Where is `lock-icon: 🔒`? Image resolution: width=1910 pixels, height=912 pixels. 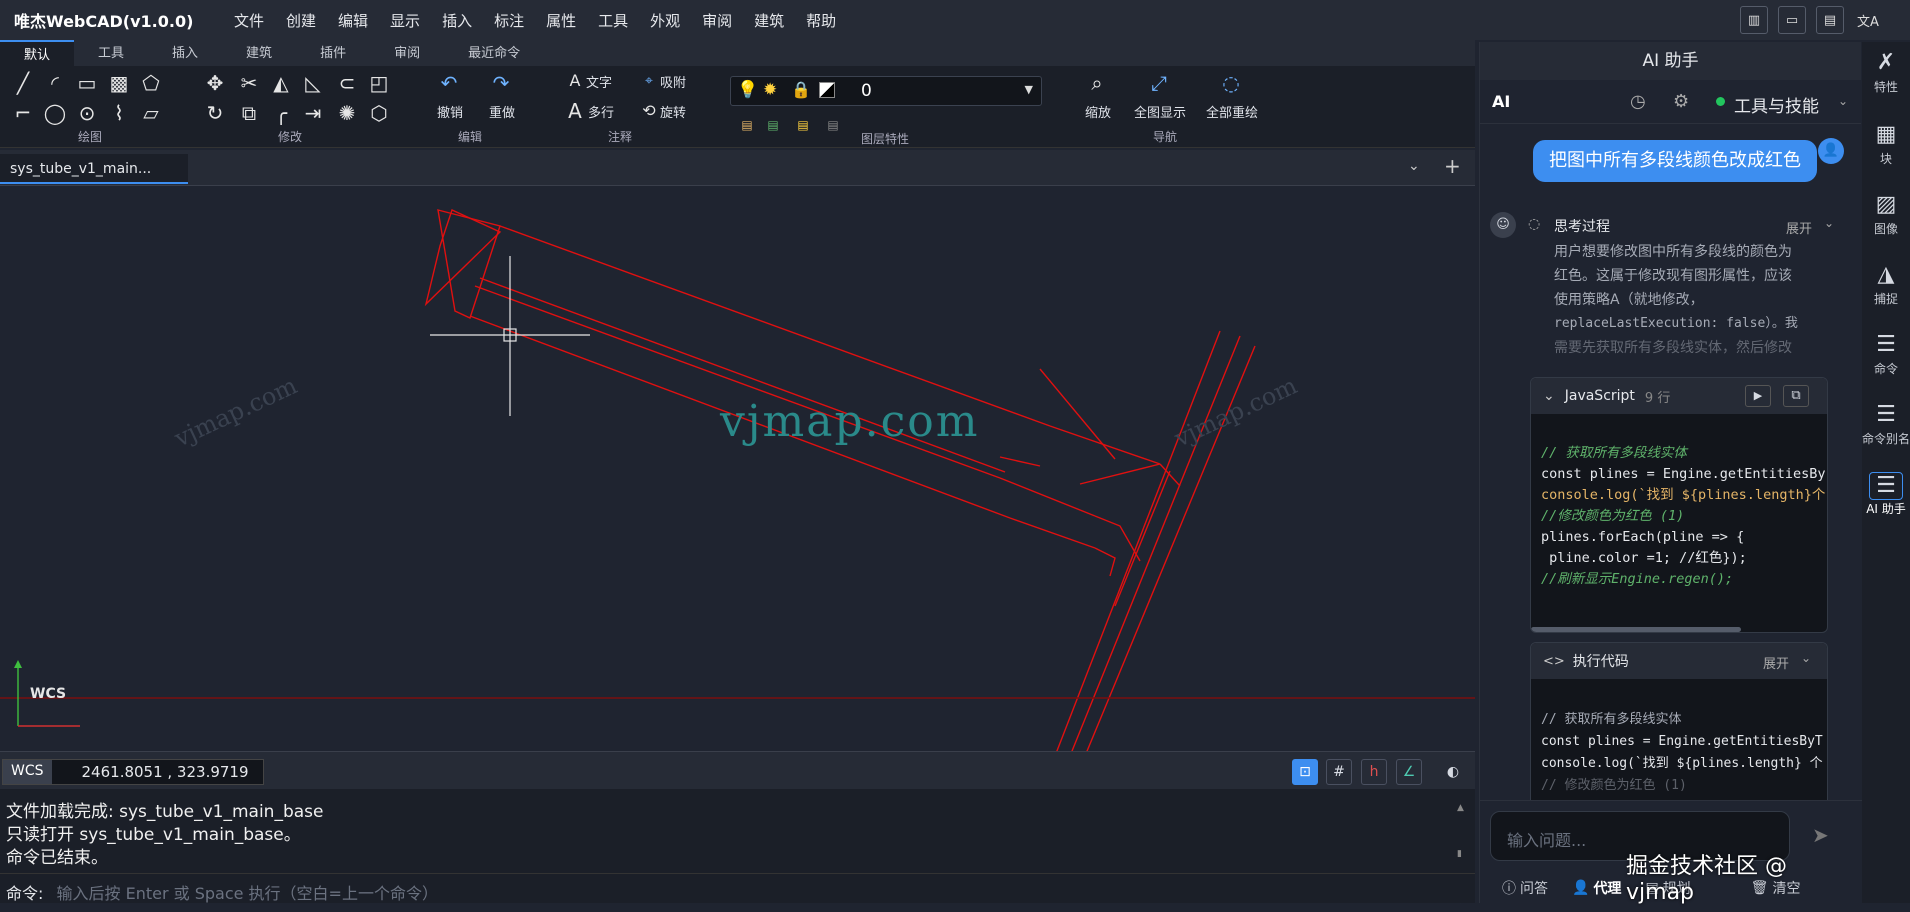 lock-icon: 🔒 is located at coordinates (801, 89).